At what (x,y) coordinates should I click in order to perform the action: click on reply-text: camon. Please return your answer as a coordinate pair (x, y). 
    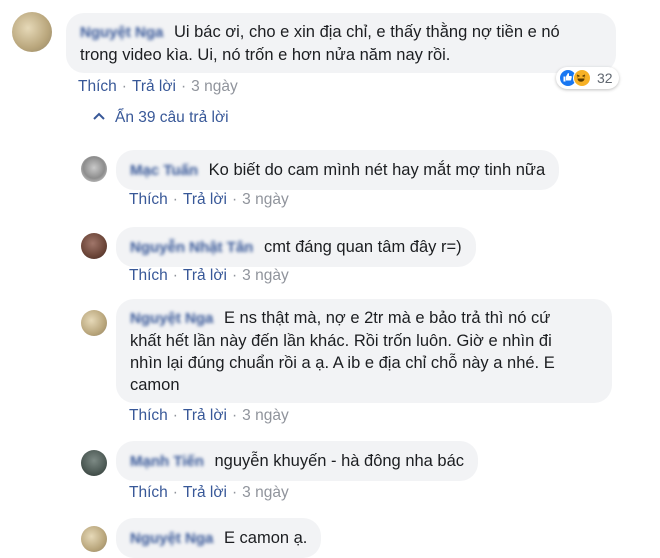
    Looking at the image, I should click on (155, 385).